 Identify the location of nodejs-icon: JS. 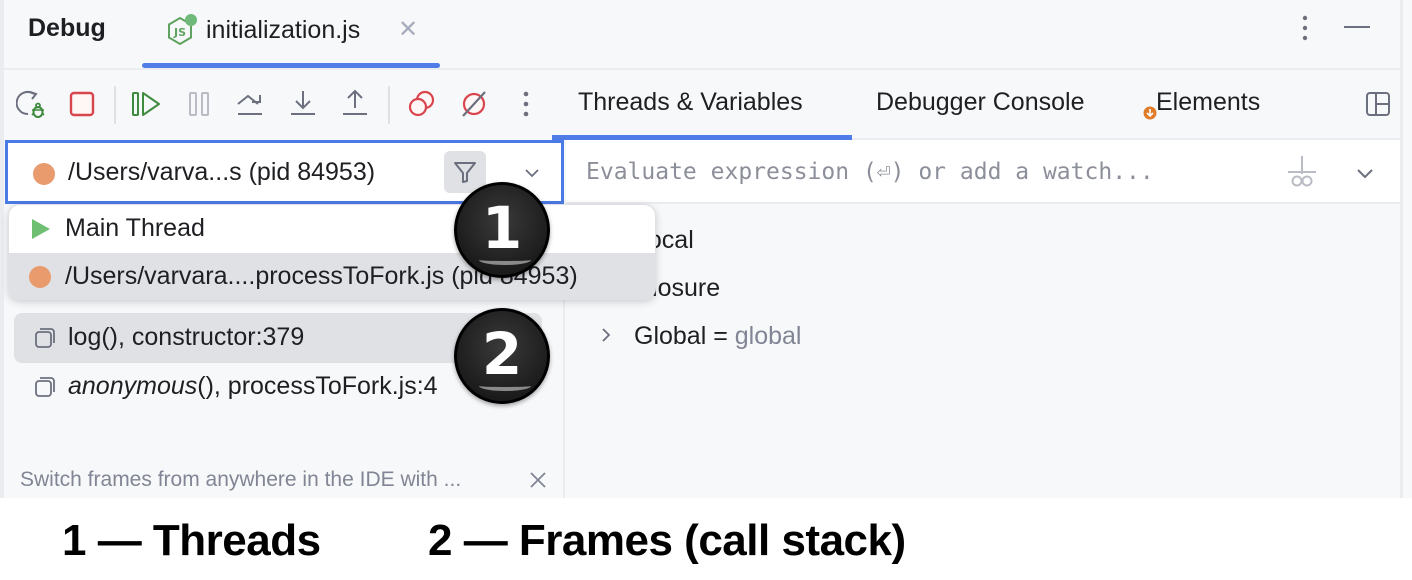
(182, 30).